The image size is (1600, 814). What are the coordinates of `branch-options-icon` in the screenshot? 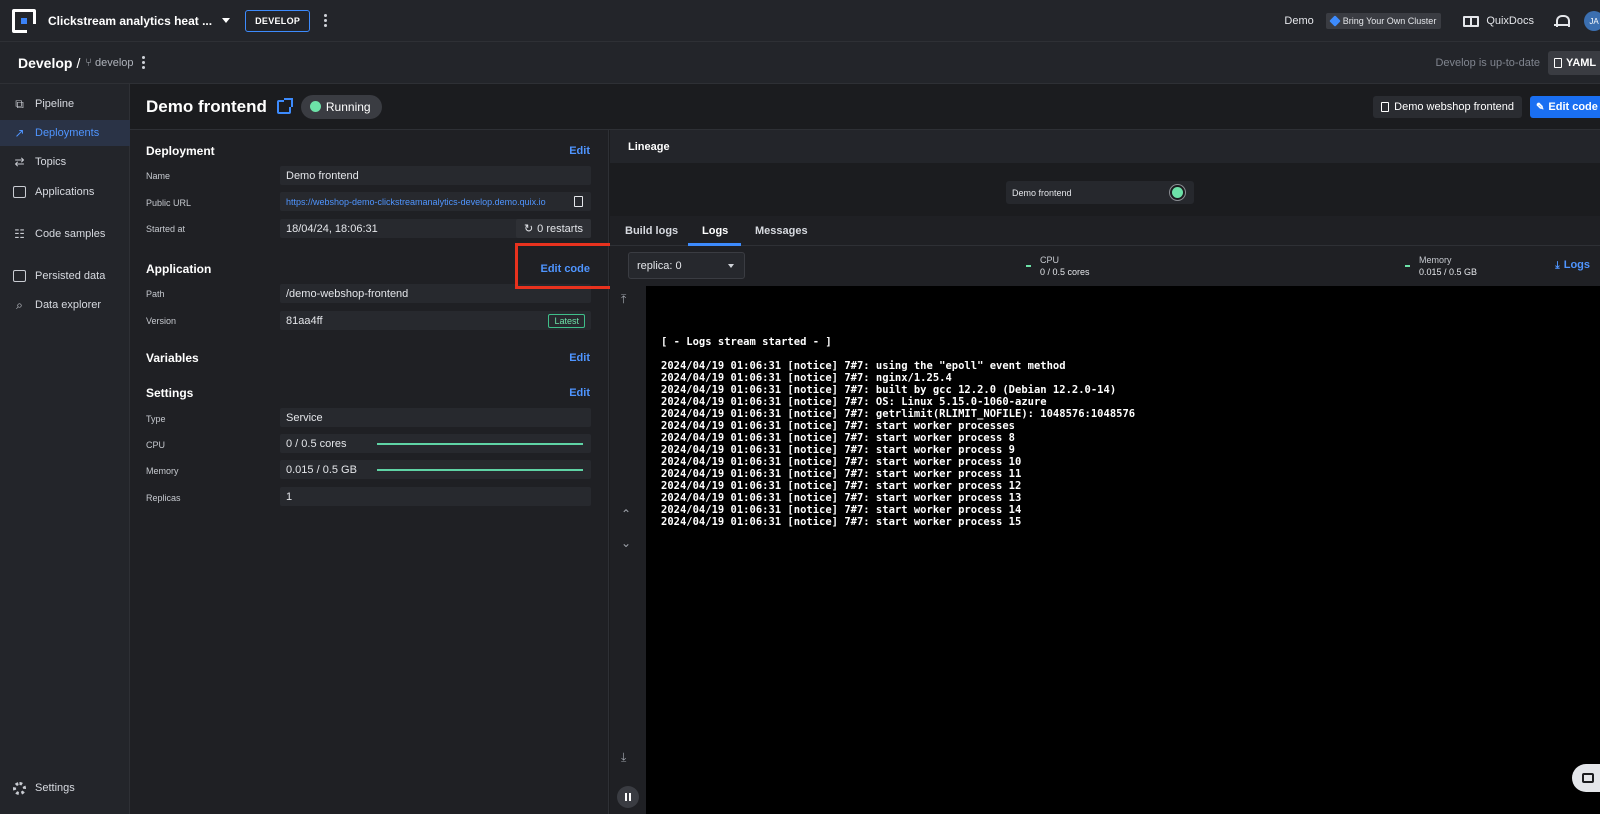 It's located at (143, 62).